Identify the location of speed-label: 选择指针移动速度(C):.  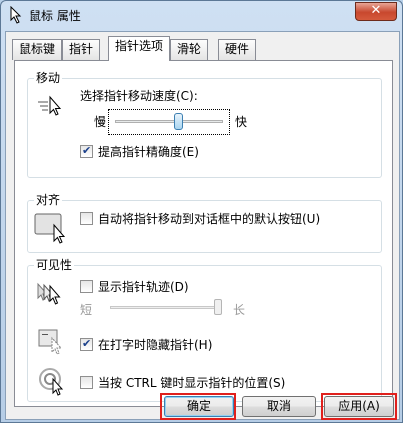
(139, 96).